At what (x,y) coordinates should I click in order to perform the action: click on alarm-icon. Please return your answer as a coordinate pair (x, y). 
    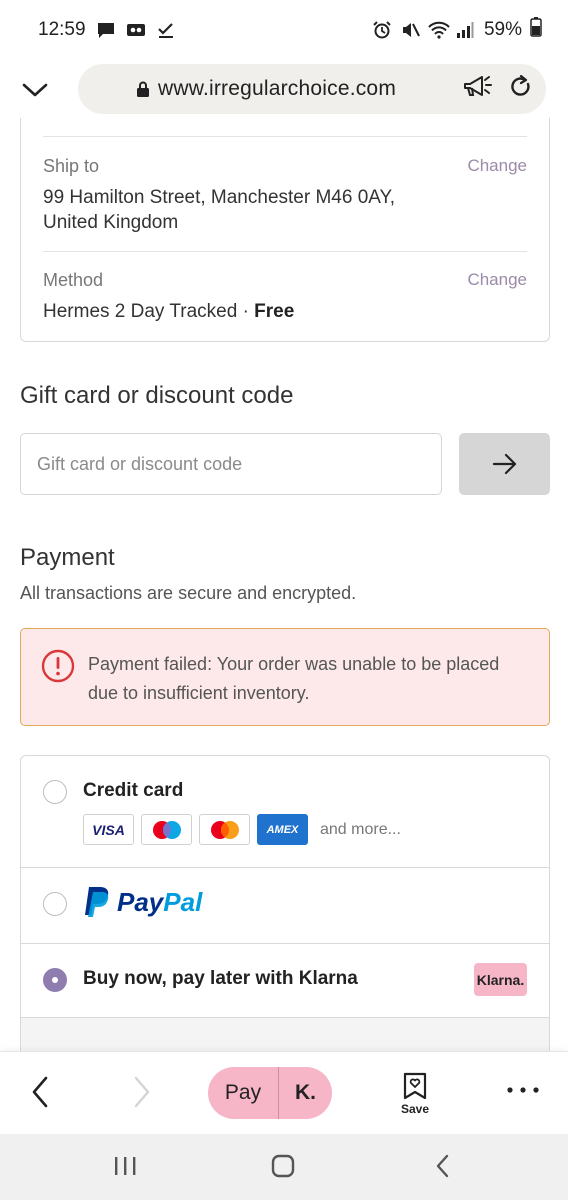
    Looking at the image, I should click on (382, 30).